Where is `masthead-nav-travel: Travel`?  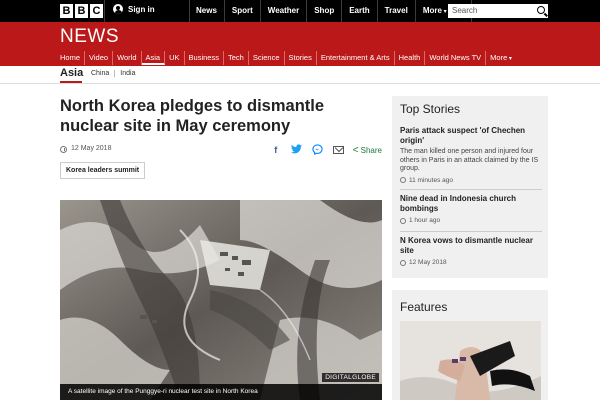
masthead-nav-travel: Travel is located at coordinates (397, 11).